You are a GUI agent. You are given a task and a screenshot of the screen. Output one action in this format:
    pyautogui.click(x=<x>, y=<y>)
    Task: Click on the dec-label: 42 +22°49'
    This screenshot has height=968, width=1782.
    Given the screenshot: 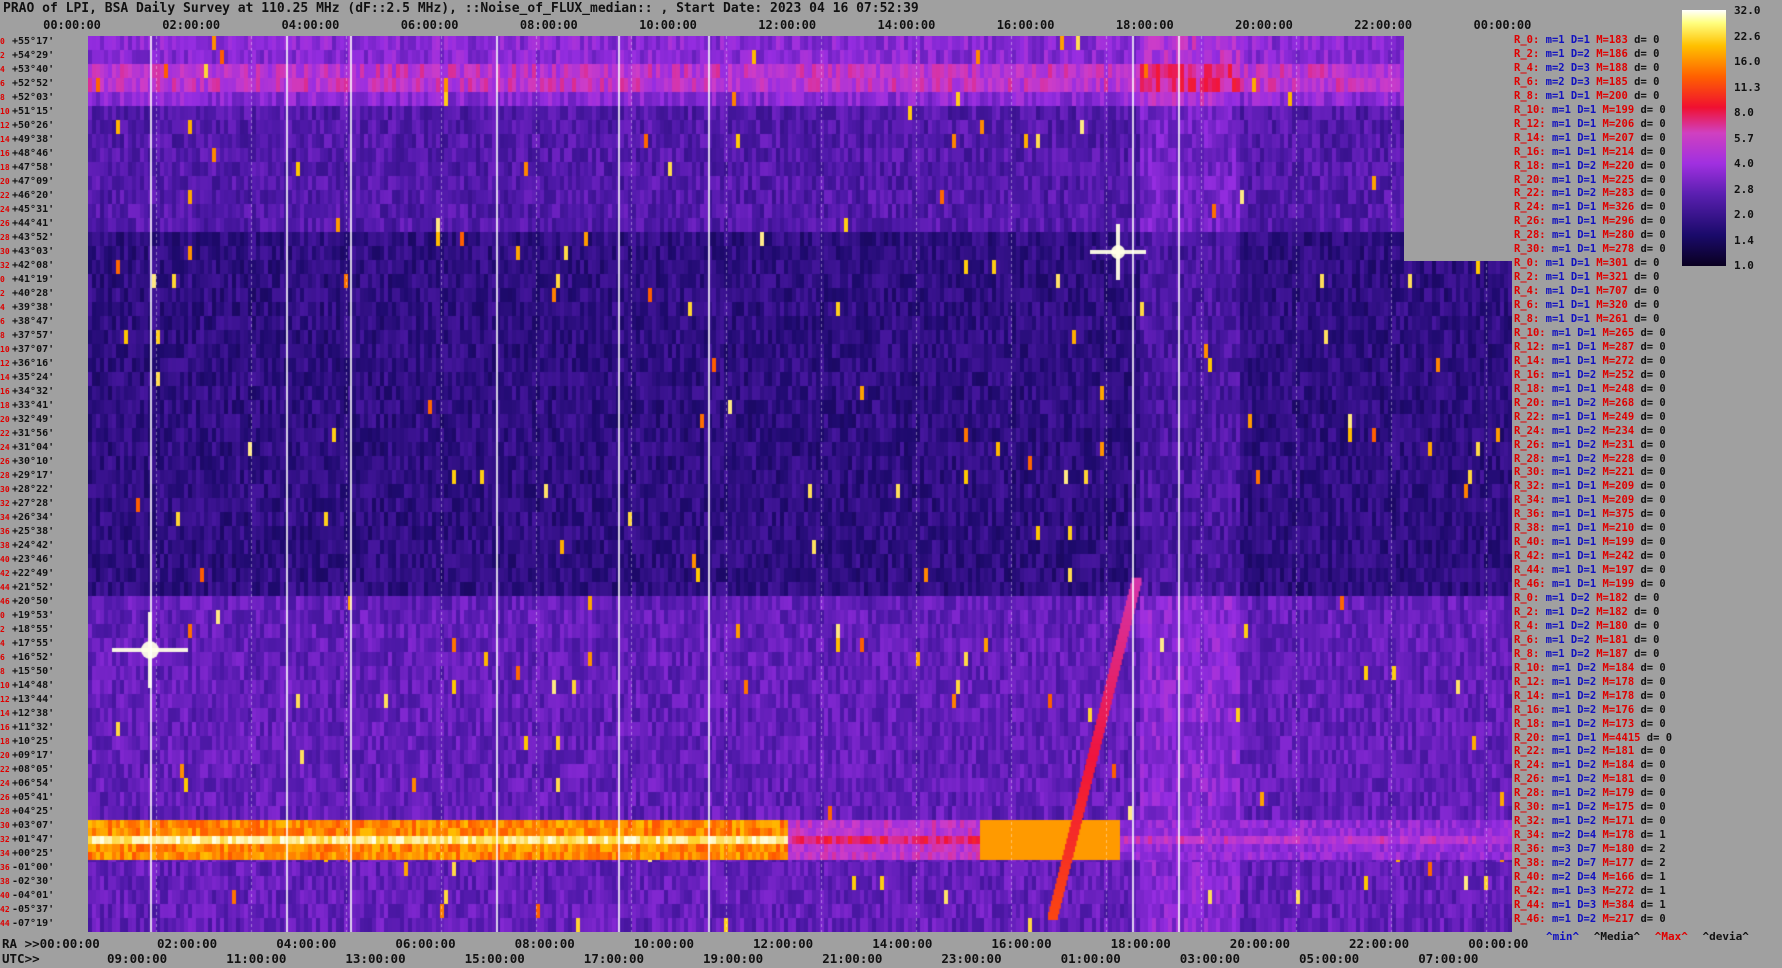 What is the action you would take?
    pyautogui.click(x=27, y=574)
    